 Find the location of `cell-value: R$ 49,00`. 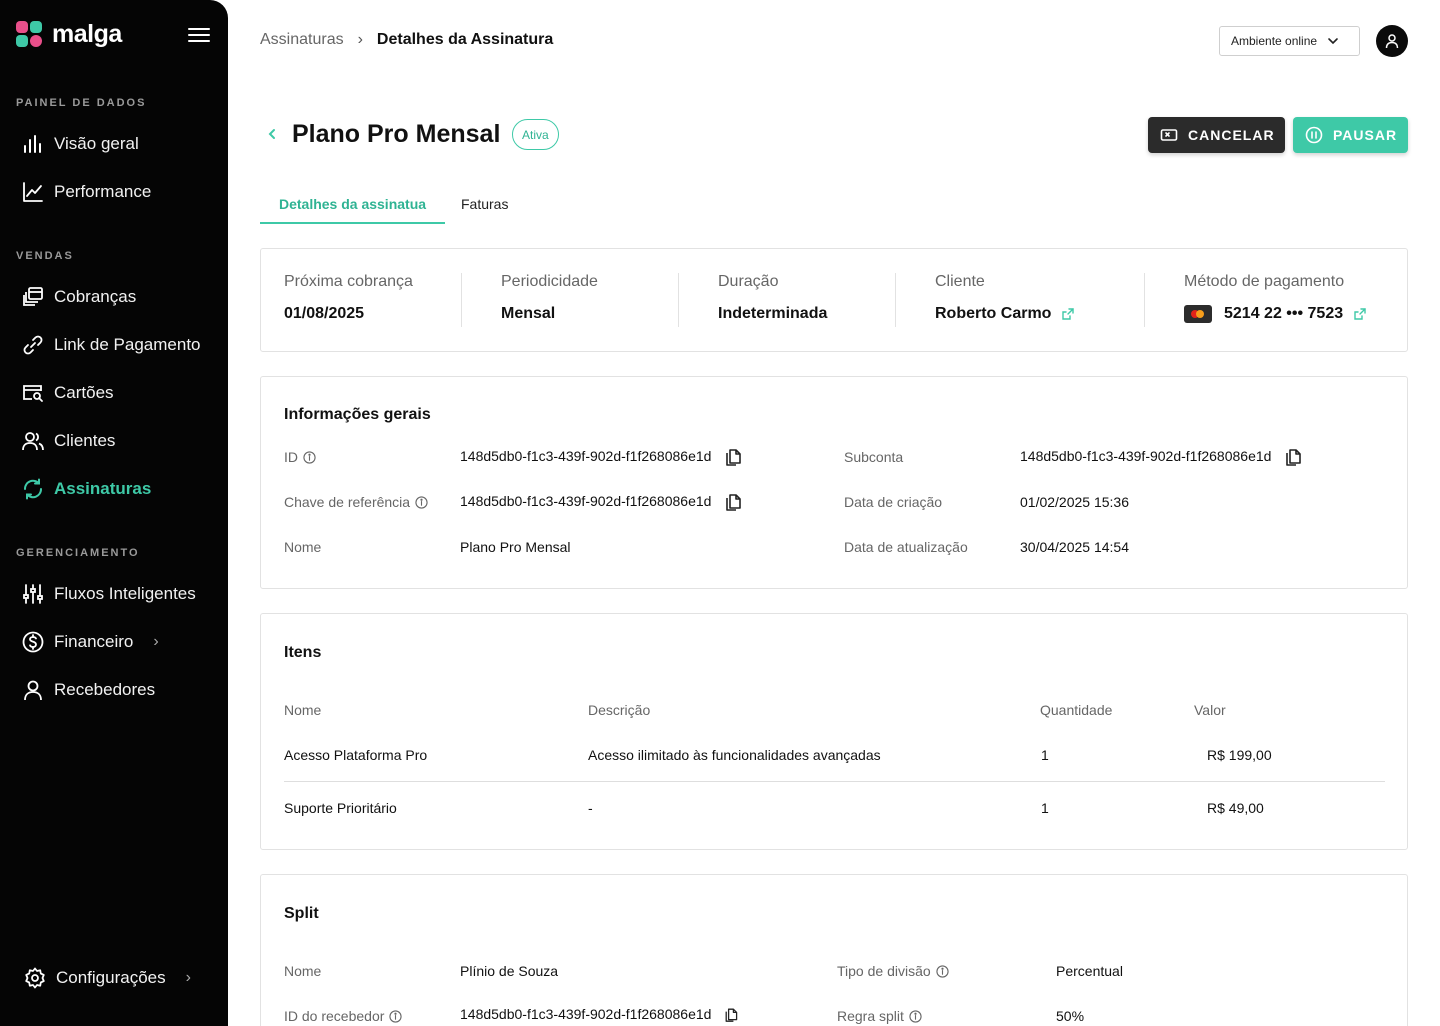

cell-value: R$ 49,00 is located at coordinates (1235, 808).